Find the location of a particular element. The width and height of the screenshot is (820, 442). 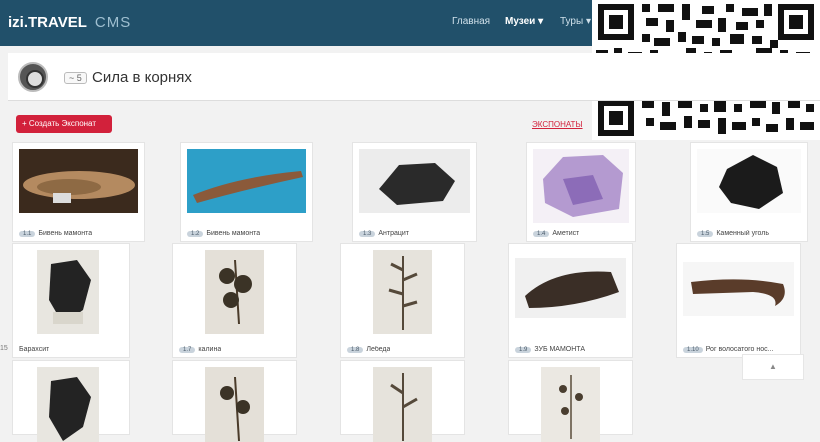

exhibit-number: 1.9 is located at coordinates (523, 350).